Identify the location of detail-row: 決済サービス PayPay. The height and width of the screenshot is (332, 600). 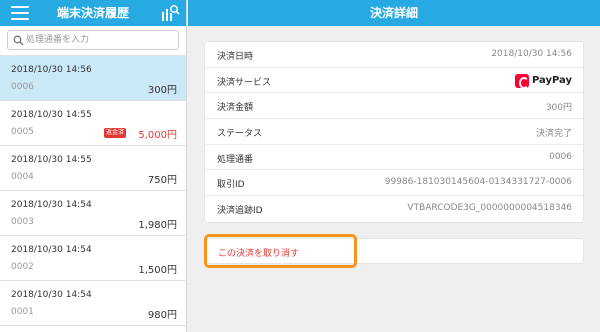
(394, 81).